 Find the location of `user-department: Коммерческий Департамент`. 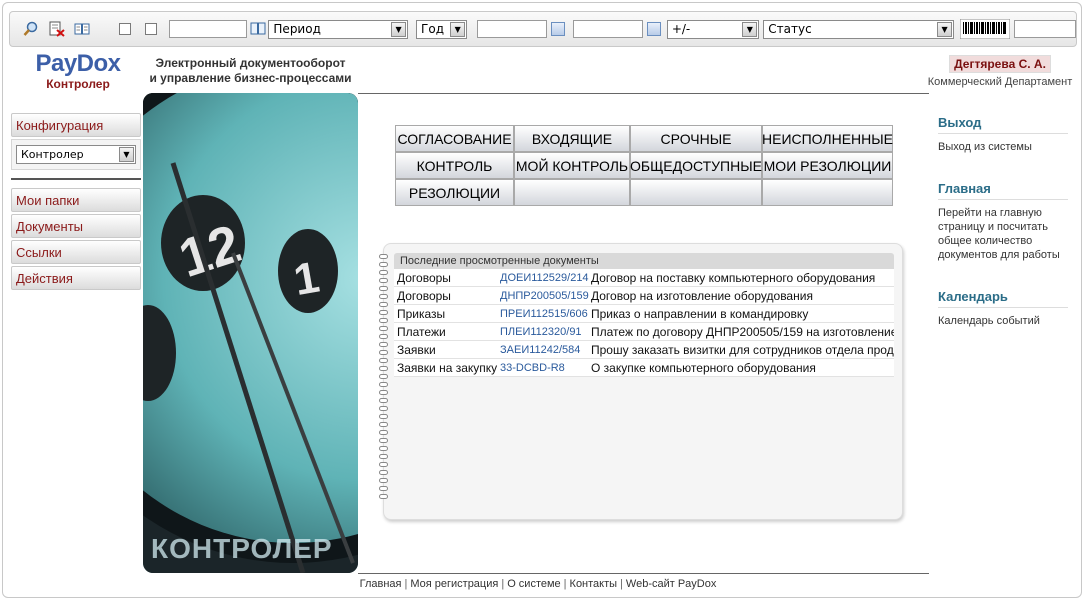

user-department: Коммерческий Департамент is located at coordinates (1000, 82).